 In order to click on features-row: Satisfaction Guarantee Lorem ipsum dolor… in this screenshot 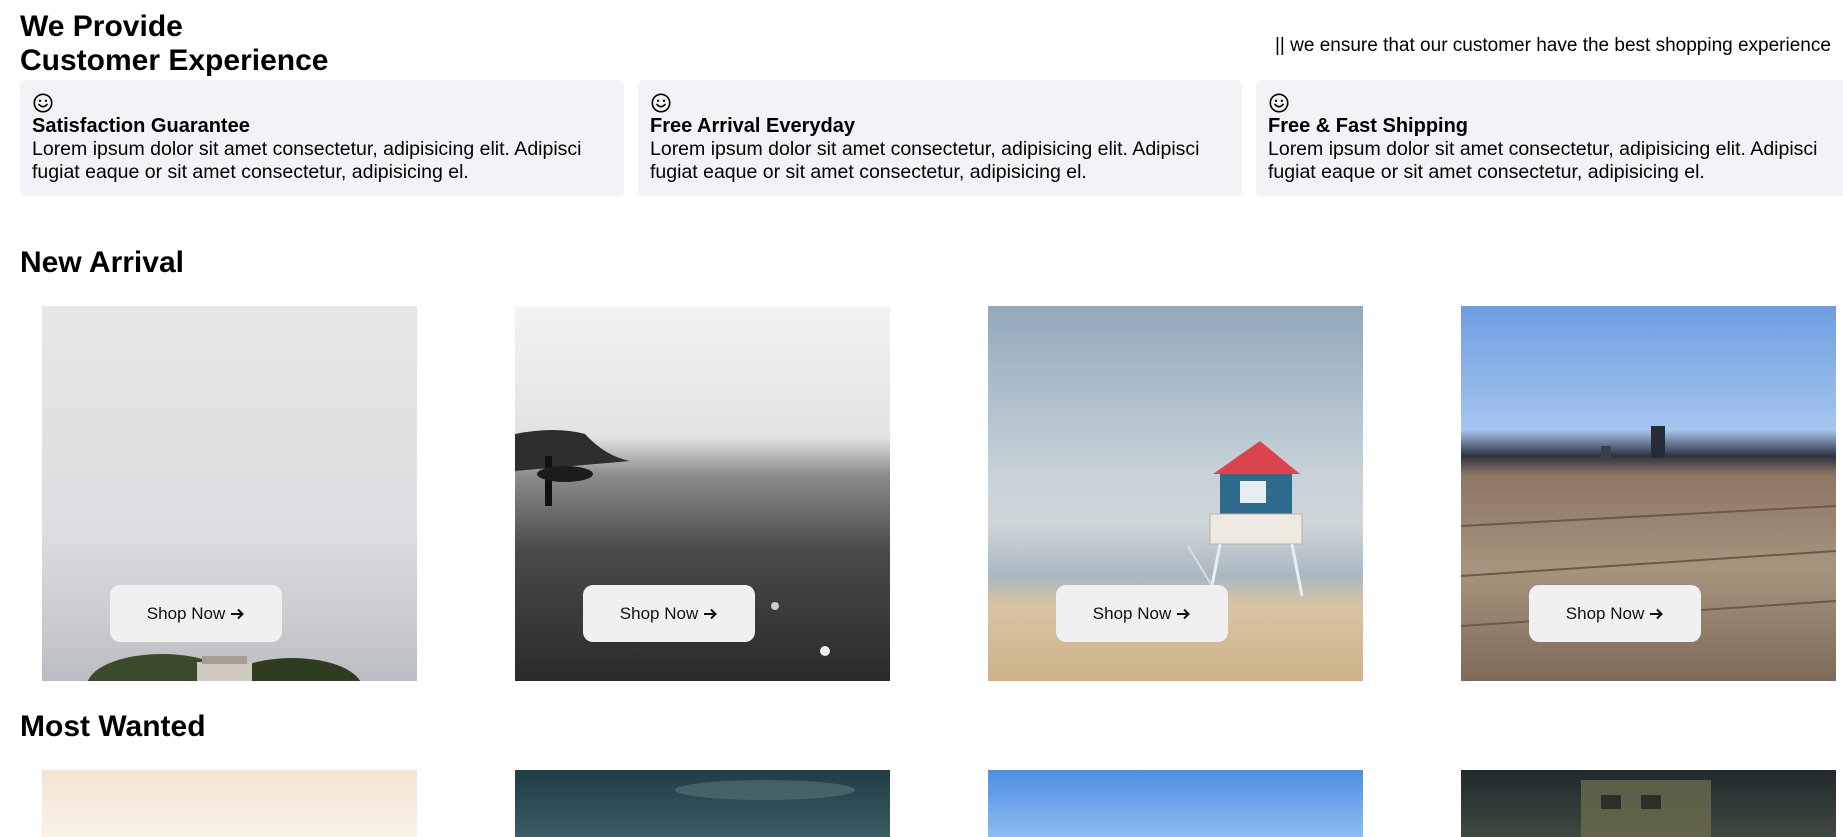, I will do `click(931, 139)`.